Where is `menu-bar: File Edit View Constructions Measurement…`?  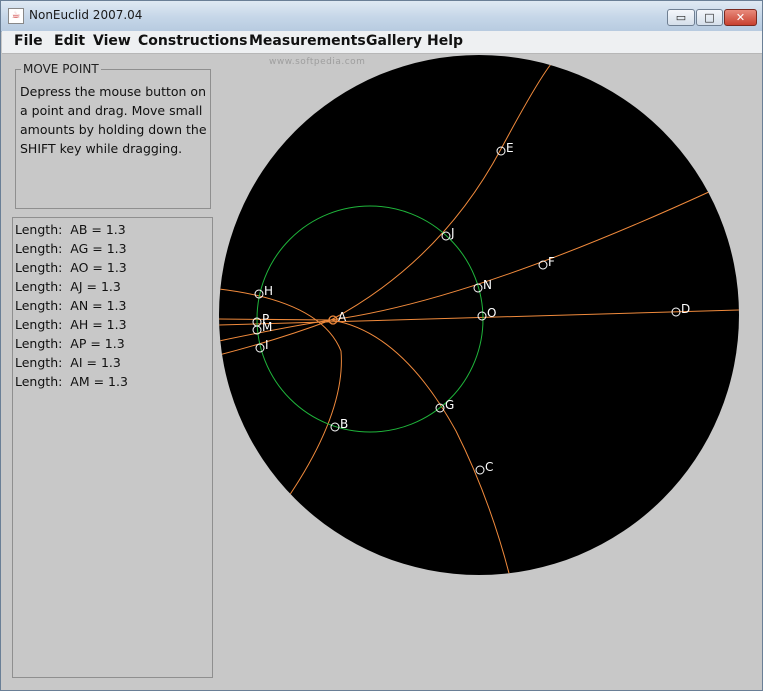
menu-bar: File Edit View Constructions Measurement… is located at coordinates (382, 42).